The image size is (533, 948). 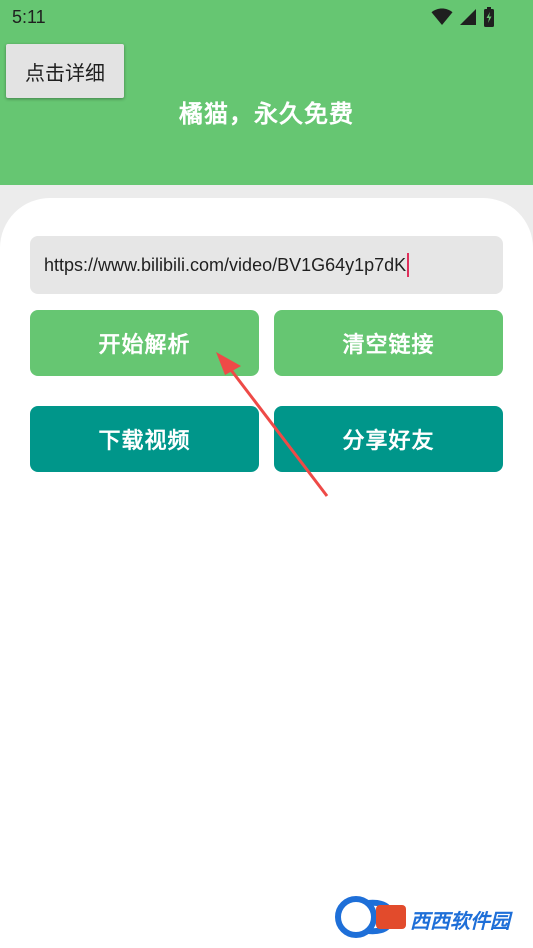 What do you see at coordinates (388, 343) in the screenshot?
I see `clear-link-button: 清空链接` at bounding box center [388, 343].